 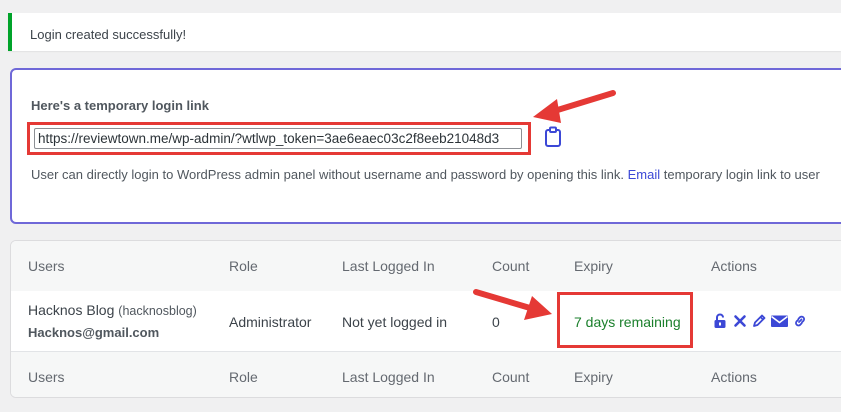 What do you see at coordinates (759, 321) in the screenshot?
I see `pencil-icon` at bounding box center [759, 321].